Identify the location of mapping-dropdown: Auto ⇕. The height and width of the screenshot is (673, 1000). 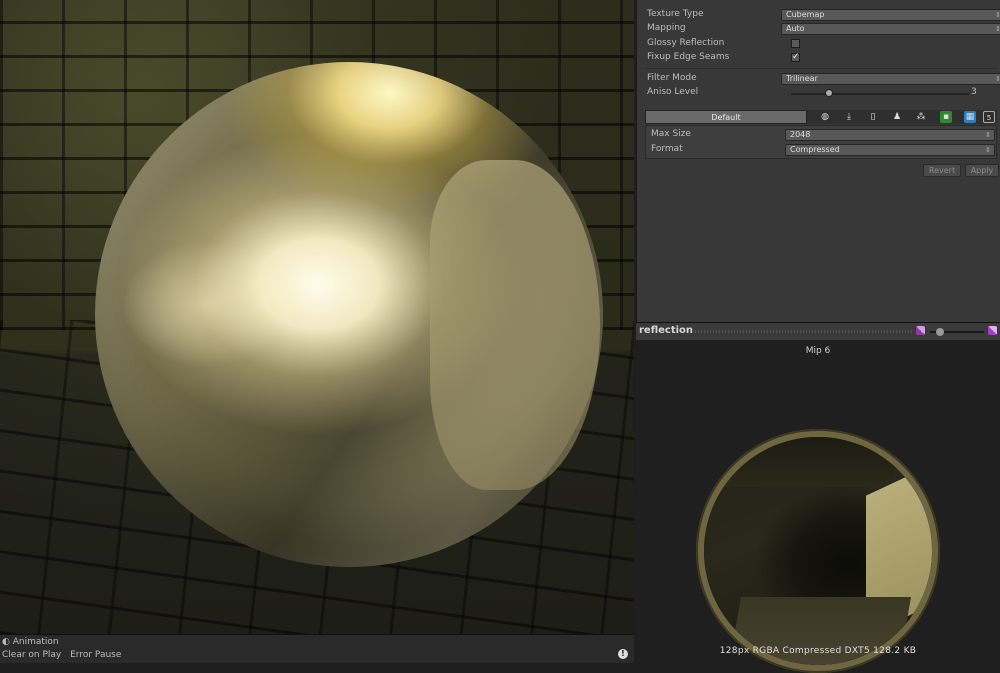
(890, 29).